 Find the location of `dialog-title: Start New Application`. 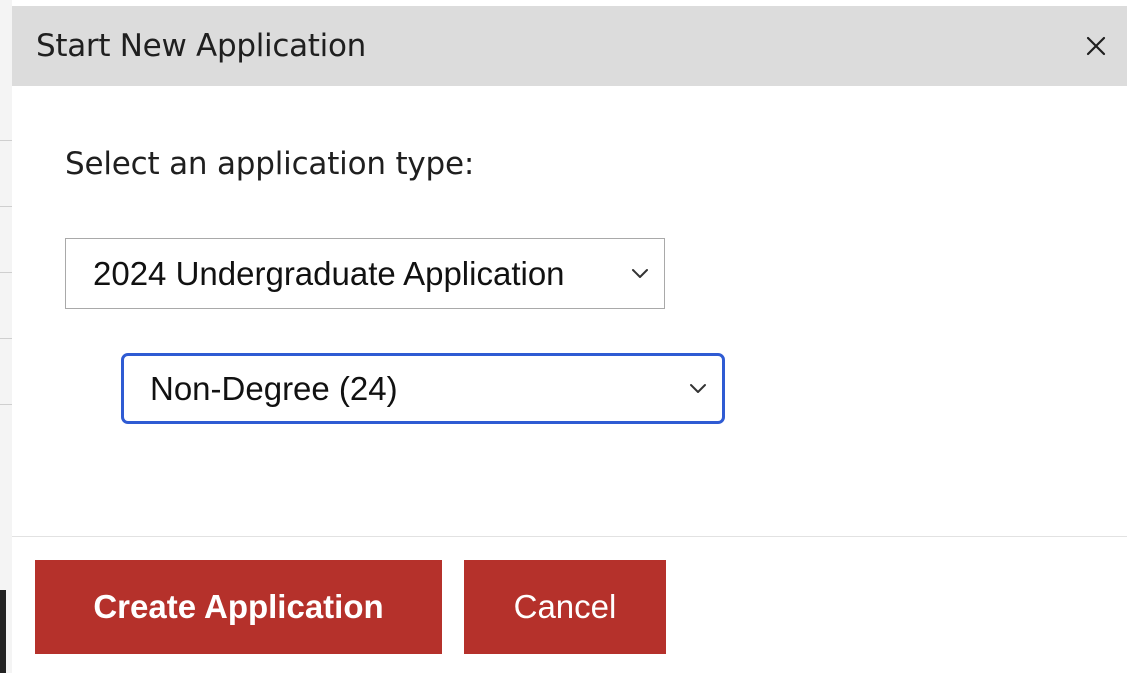

dialog-title: Start New Application is located at coordinates (201, 46).